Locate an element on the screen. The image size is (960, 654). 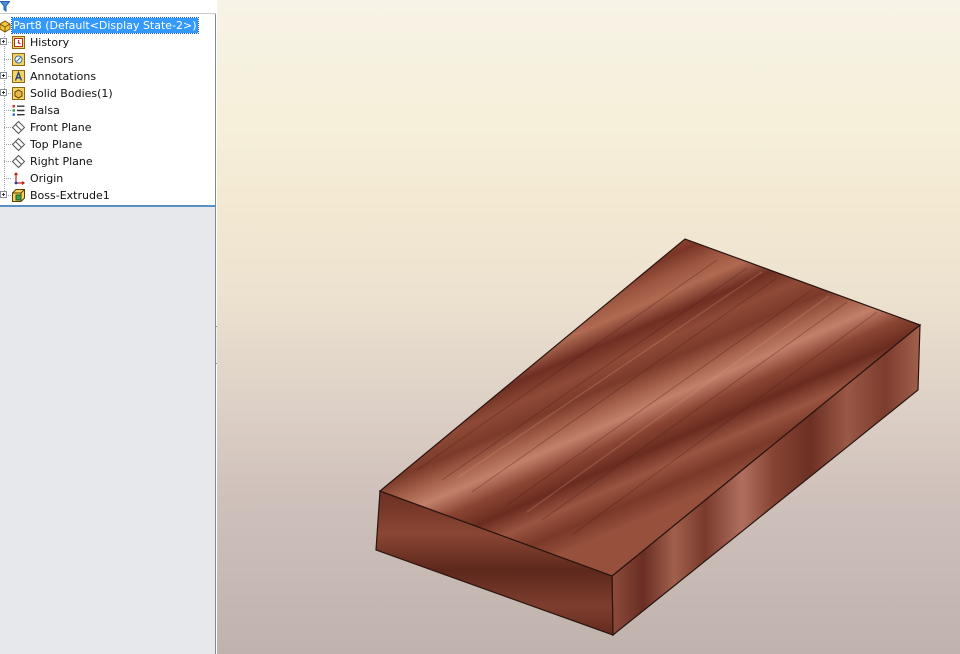
tree-item-annotations: Annotations is located at coordinates (107, 76).